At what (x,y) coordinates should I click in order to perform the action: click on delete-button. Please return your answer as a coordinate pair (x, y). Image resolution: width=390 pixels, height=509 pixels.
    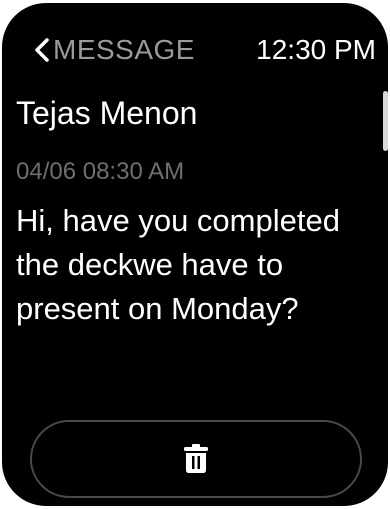
    Looking at the image, I should click on (196, 459).